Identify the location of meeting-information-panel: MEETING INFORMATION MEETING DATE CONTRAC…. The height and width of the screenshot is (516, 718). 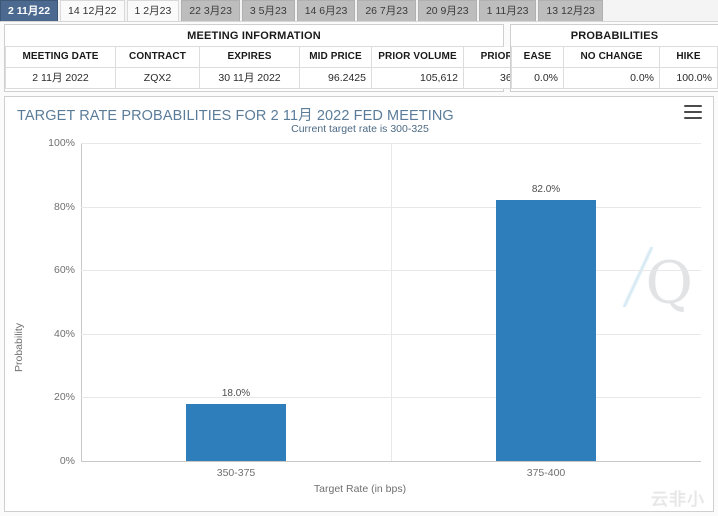
(274, 58).